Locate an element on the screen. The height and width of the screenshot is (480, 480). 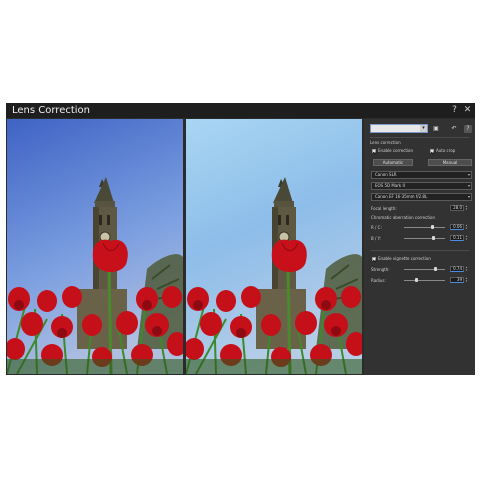
strength-slider-track is located at coordinates (424, 269).